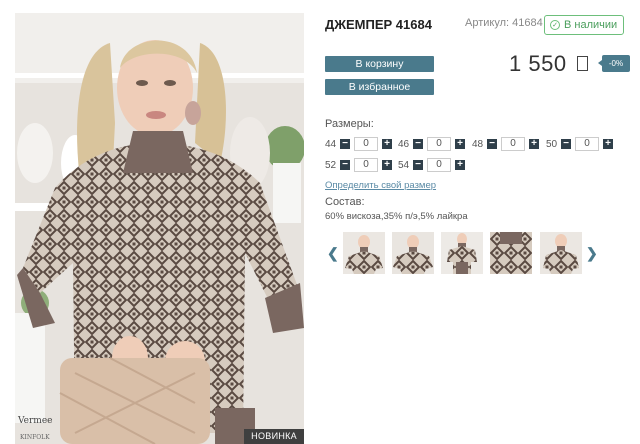  What do you see at coordinates (404, 144) in the screenshot?
I see `size-label: 46` at bounding box center [404, 144].